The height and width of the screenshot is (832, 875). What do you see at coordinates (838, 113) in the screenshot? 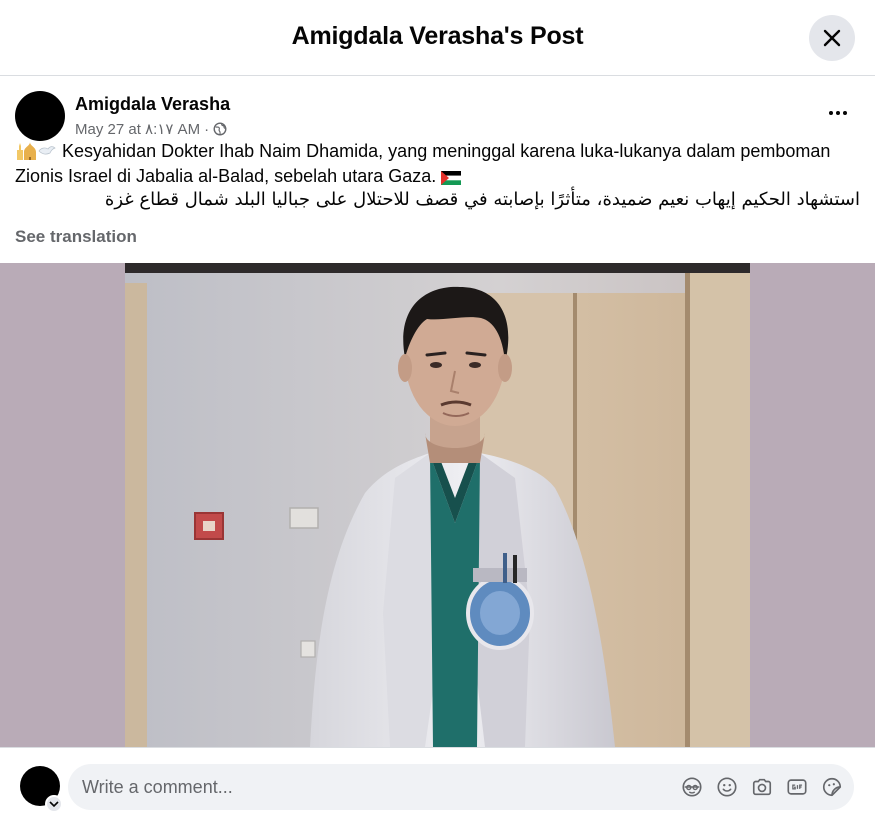
I see `more-options-button` at bounding box center [838, 113].